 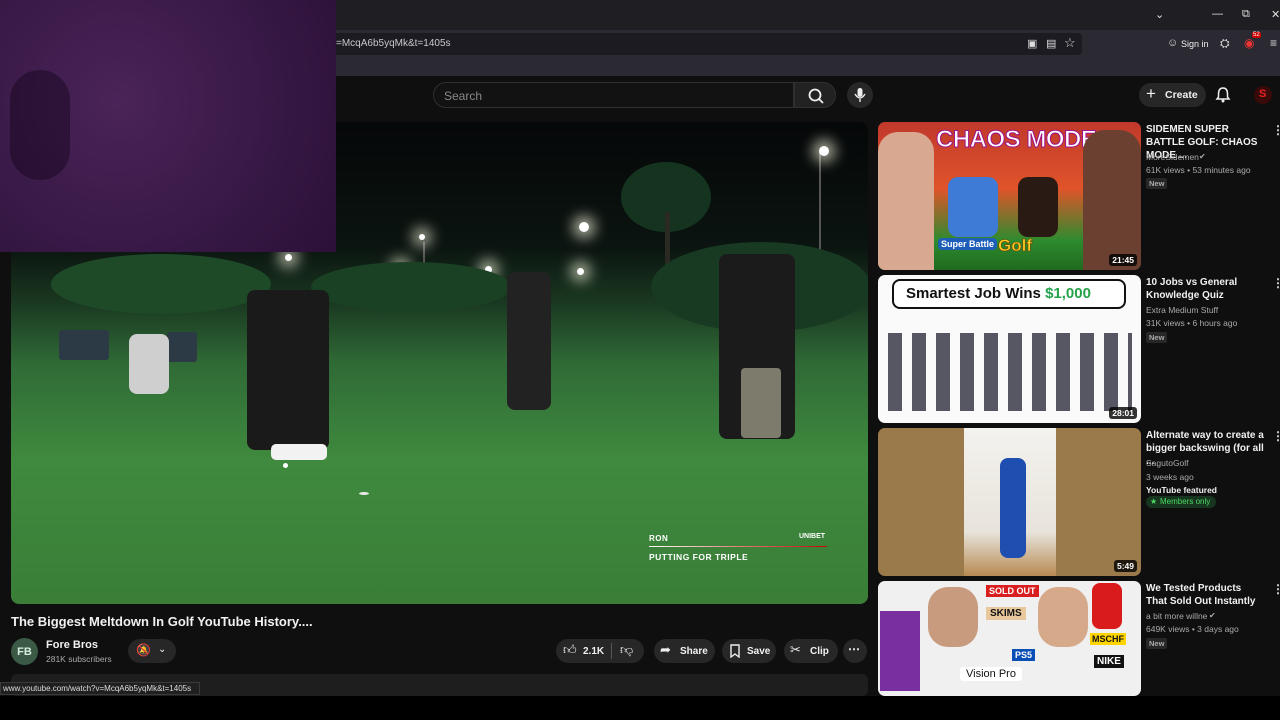 What do you see at coordinates (991, 674) in the screenshot?
I see `thumbnail-brand: Vision Pro` at bounding box center [991, 674].